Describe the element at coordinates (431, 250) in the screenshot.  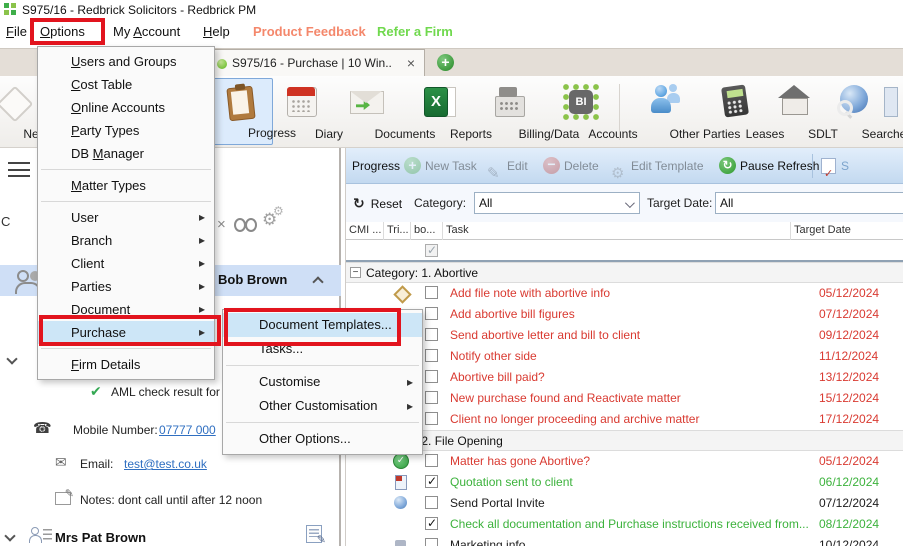
I see `filter-checkbox` at that location.